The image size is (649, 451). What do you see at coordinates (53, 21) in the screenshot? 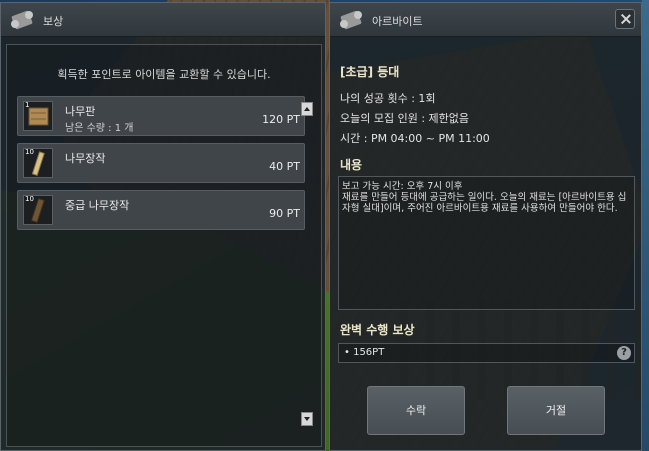
I see `reward-panel-title: 보상` at bounding box center [53, 21].